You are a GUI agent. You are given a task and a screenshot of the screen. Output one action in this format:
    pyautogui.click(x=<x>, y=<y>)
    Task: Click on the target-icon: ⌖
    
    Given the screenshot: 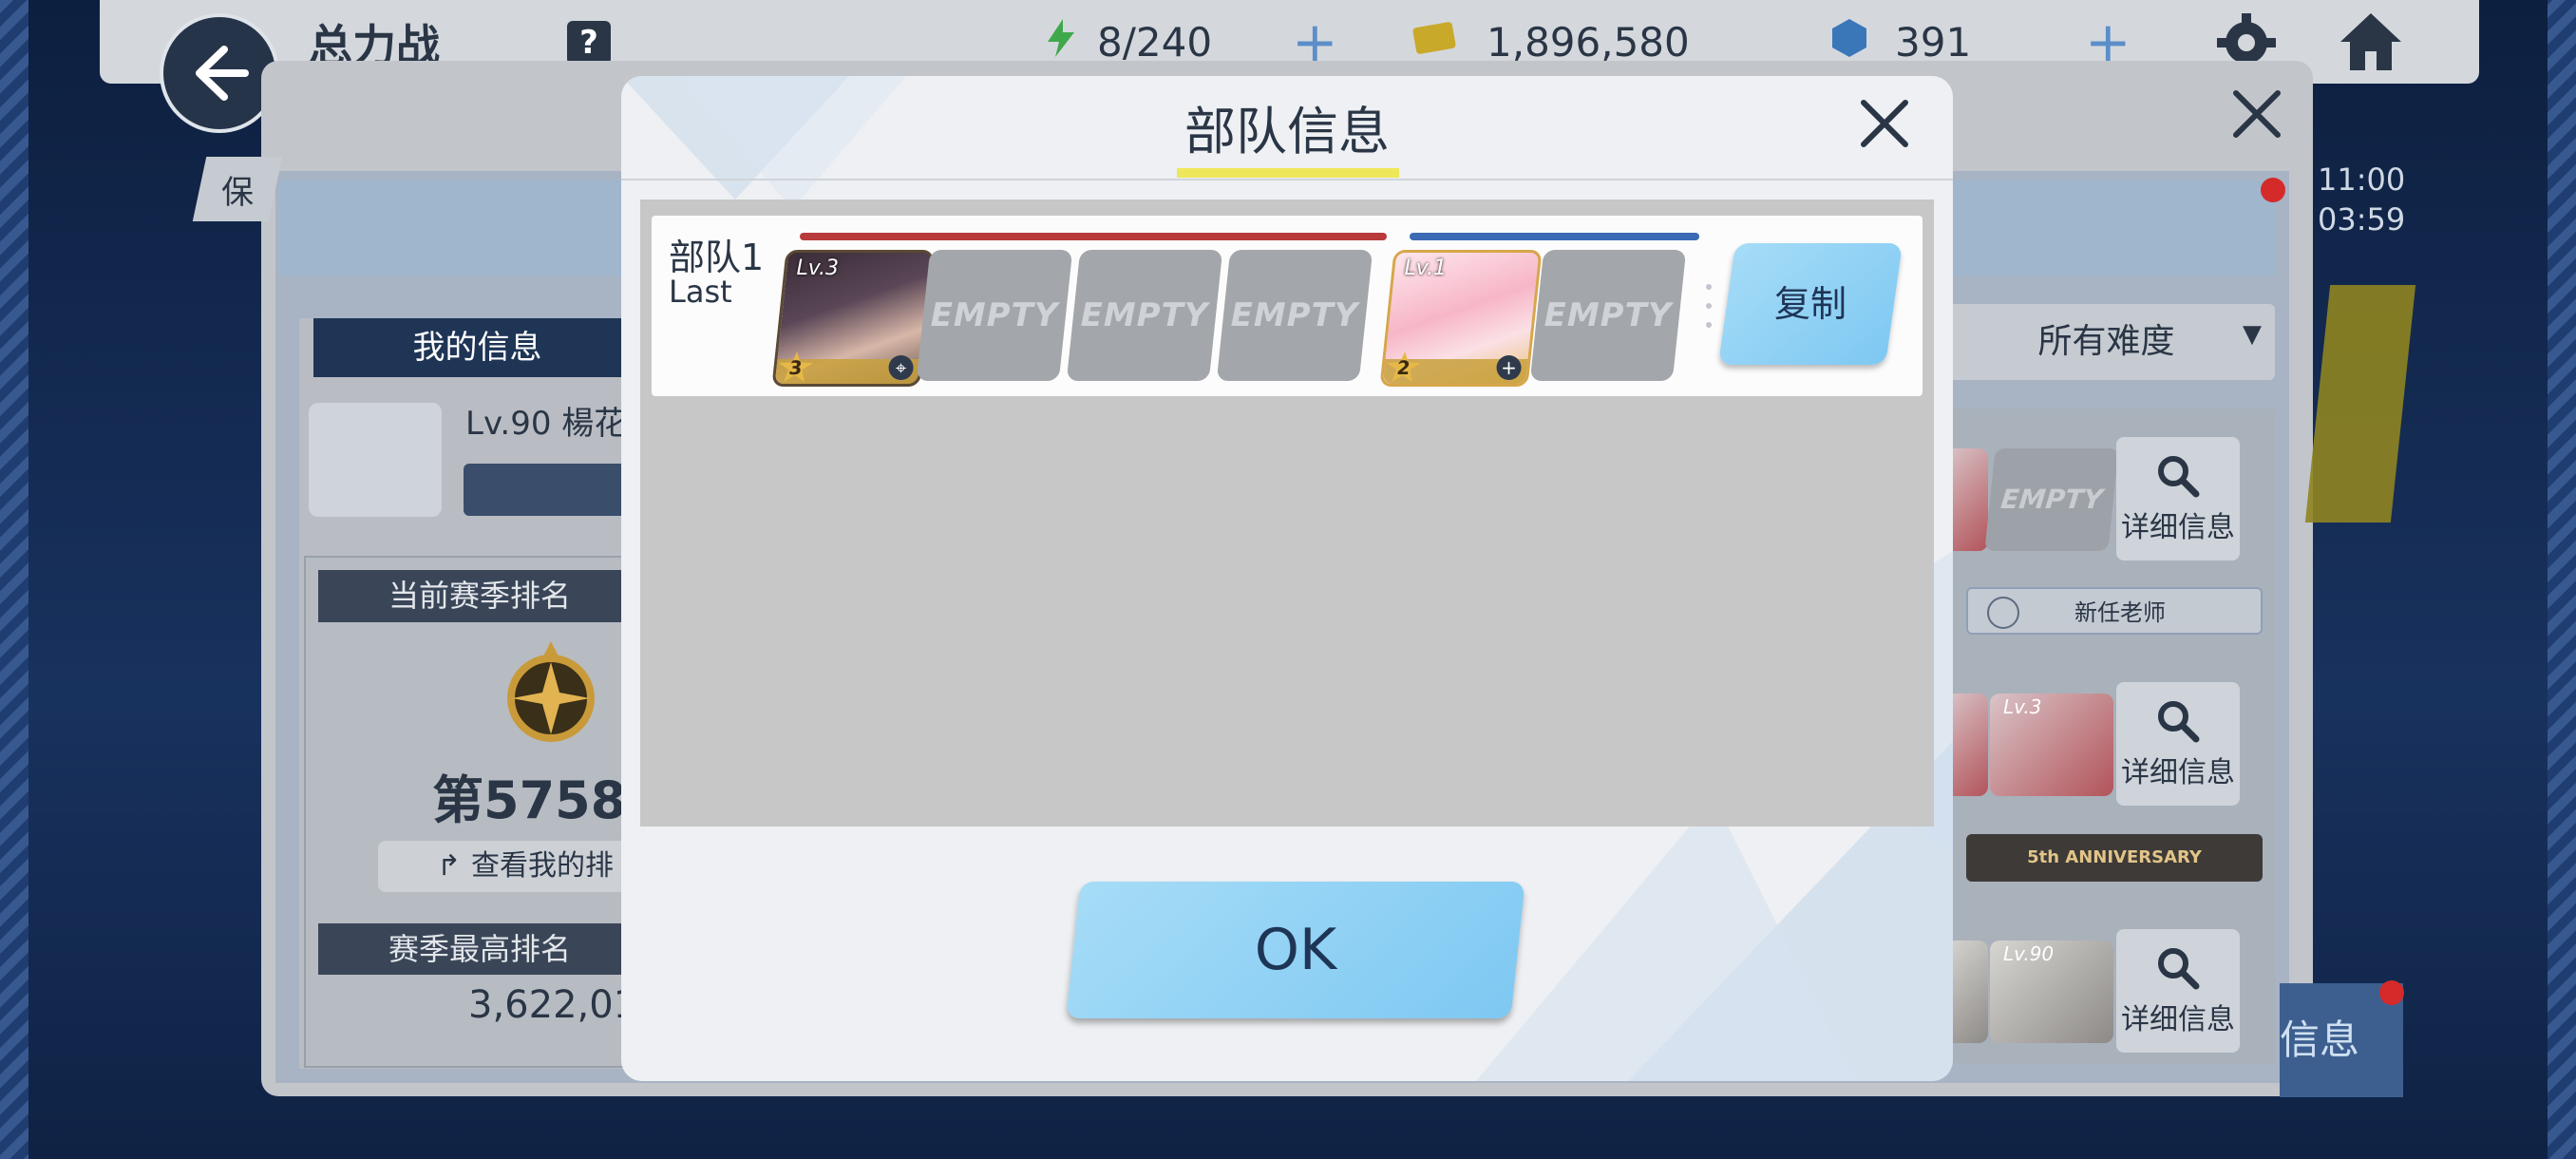 What is the action you would take?
    pyautogui.click(x=901, y=367)
    